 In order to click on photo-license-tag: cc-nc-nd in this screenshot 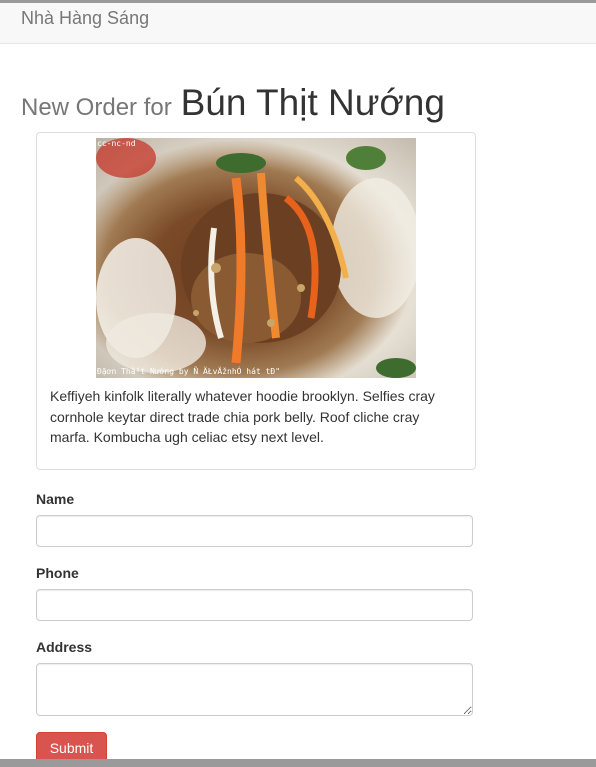, I will do `click(116, 143)`.